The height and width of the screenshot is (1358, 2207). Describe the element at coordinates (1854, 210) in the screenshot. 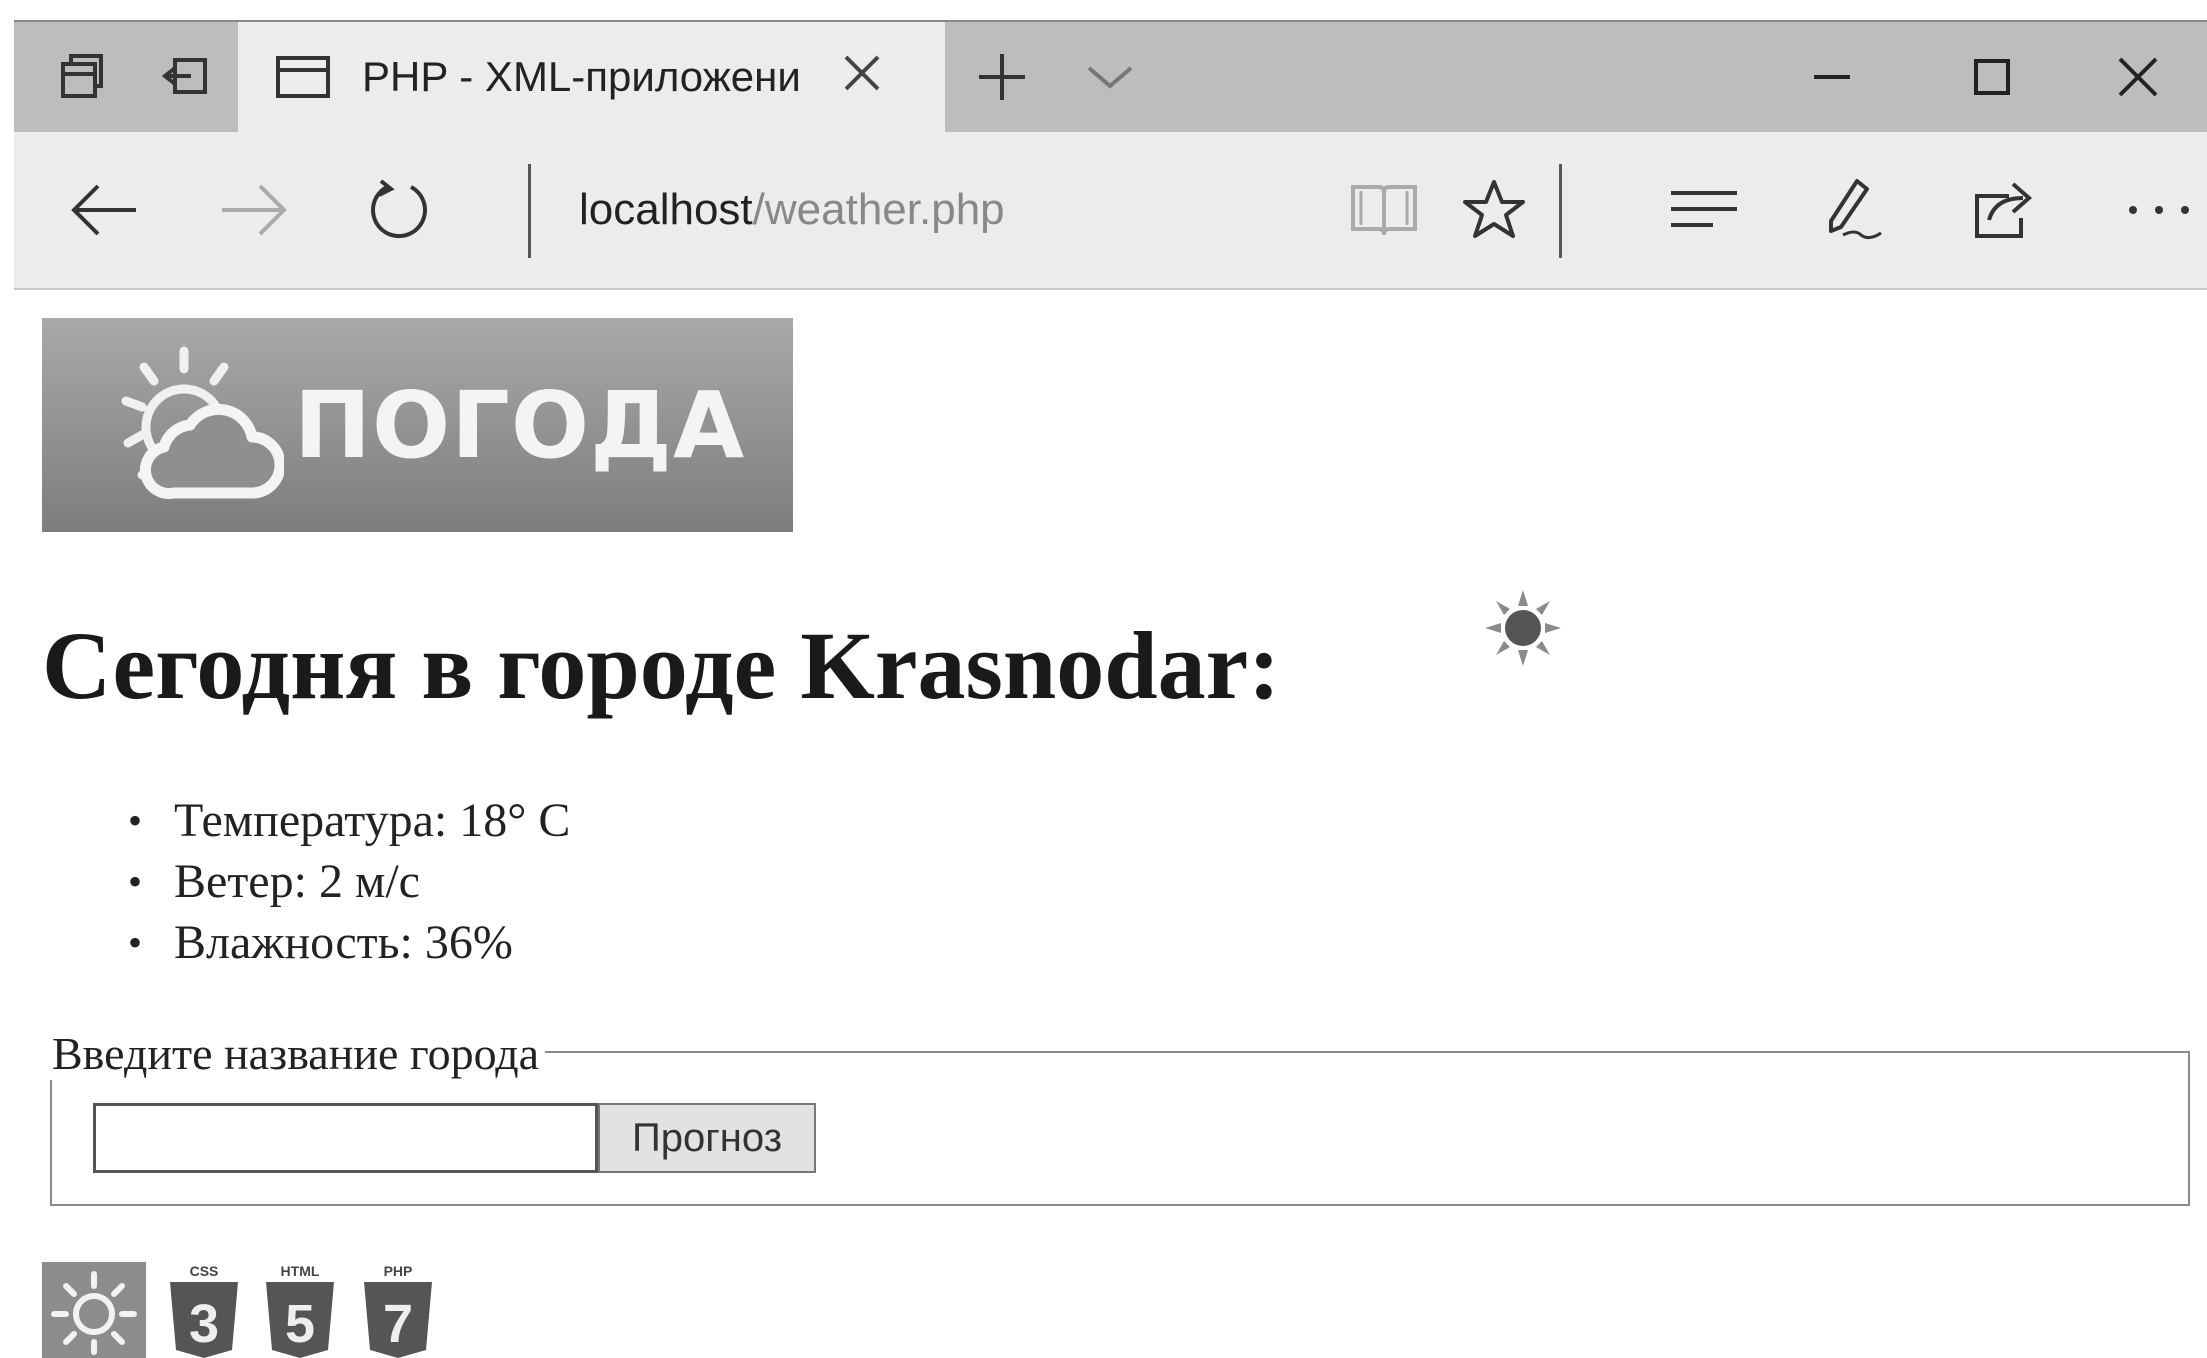

I see `web-note-pen-icon` at that location.